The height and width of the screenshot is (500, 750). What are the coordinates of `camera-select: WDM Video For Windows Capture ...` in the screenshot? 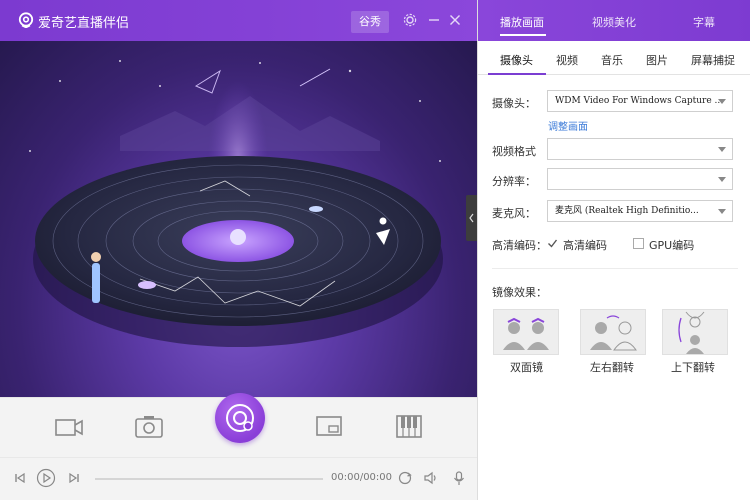 It's located at (640, 101).